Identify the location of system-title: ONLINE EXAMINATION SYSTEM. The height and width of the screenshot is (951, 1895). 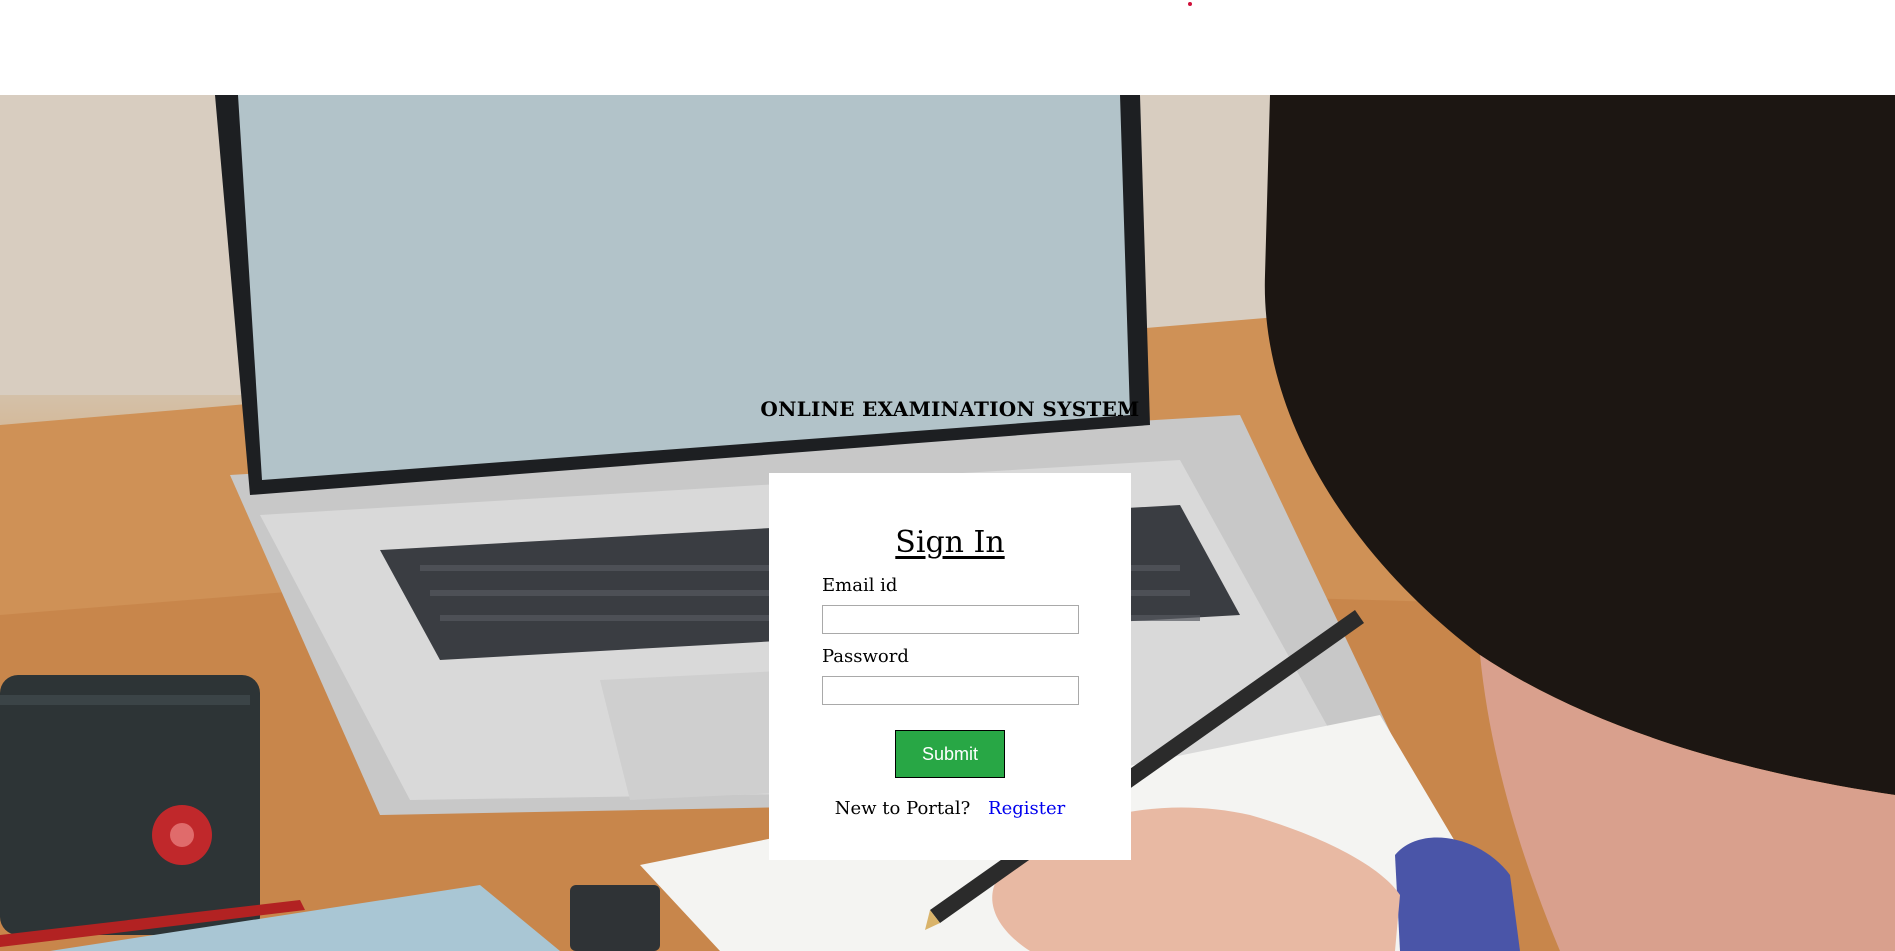
(950, 409).